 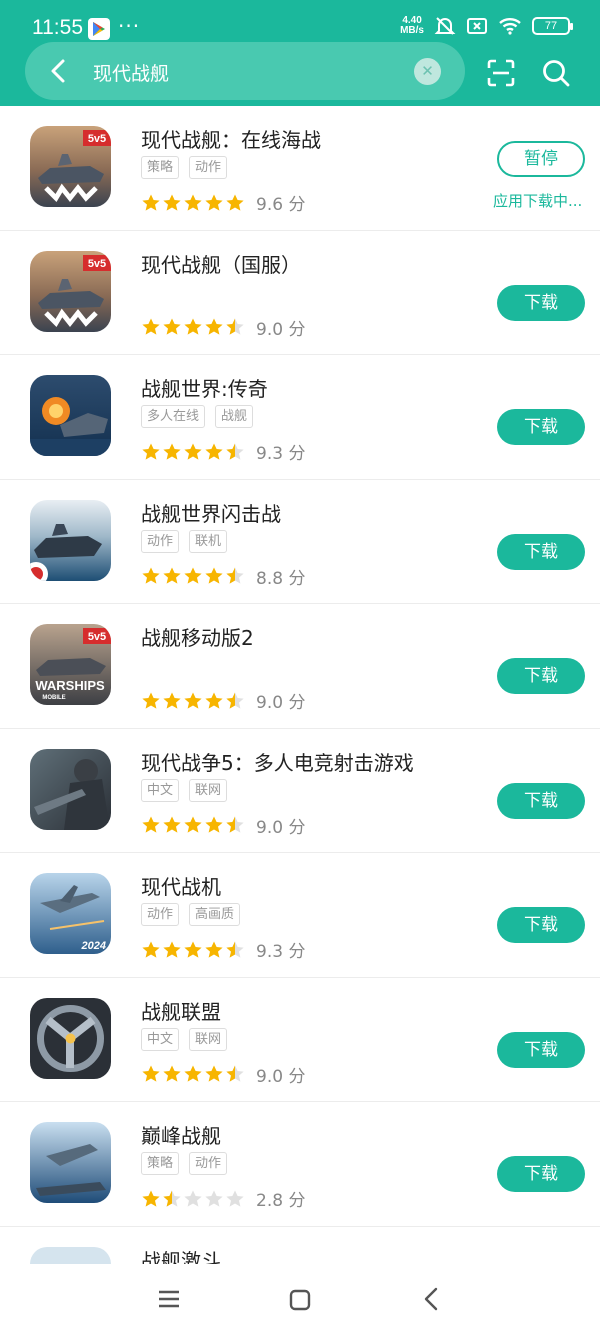 I want to click on app-tags: 策略 动作, so click(x=184, y=167).